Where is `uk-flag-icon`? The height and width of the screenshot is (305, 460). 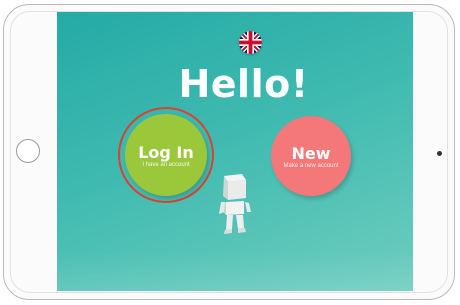 uk-flag-icon is located at coordinates (250, 42).